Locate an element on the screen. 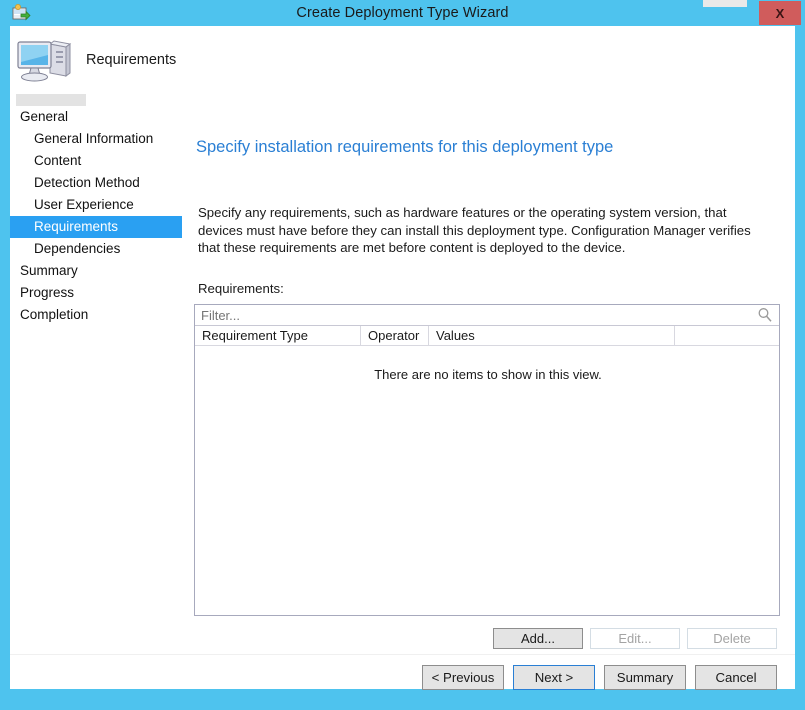 This screenshot has height=710, width=805. nav-item-completion: Completion is located at coordinates (54, 315).